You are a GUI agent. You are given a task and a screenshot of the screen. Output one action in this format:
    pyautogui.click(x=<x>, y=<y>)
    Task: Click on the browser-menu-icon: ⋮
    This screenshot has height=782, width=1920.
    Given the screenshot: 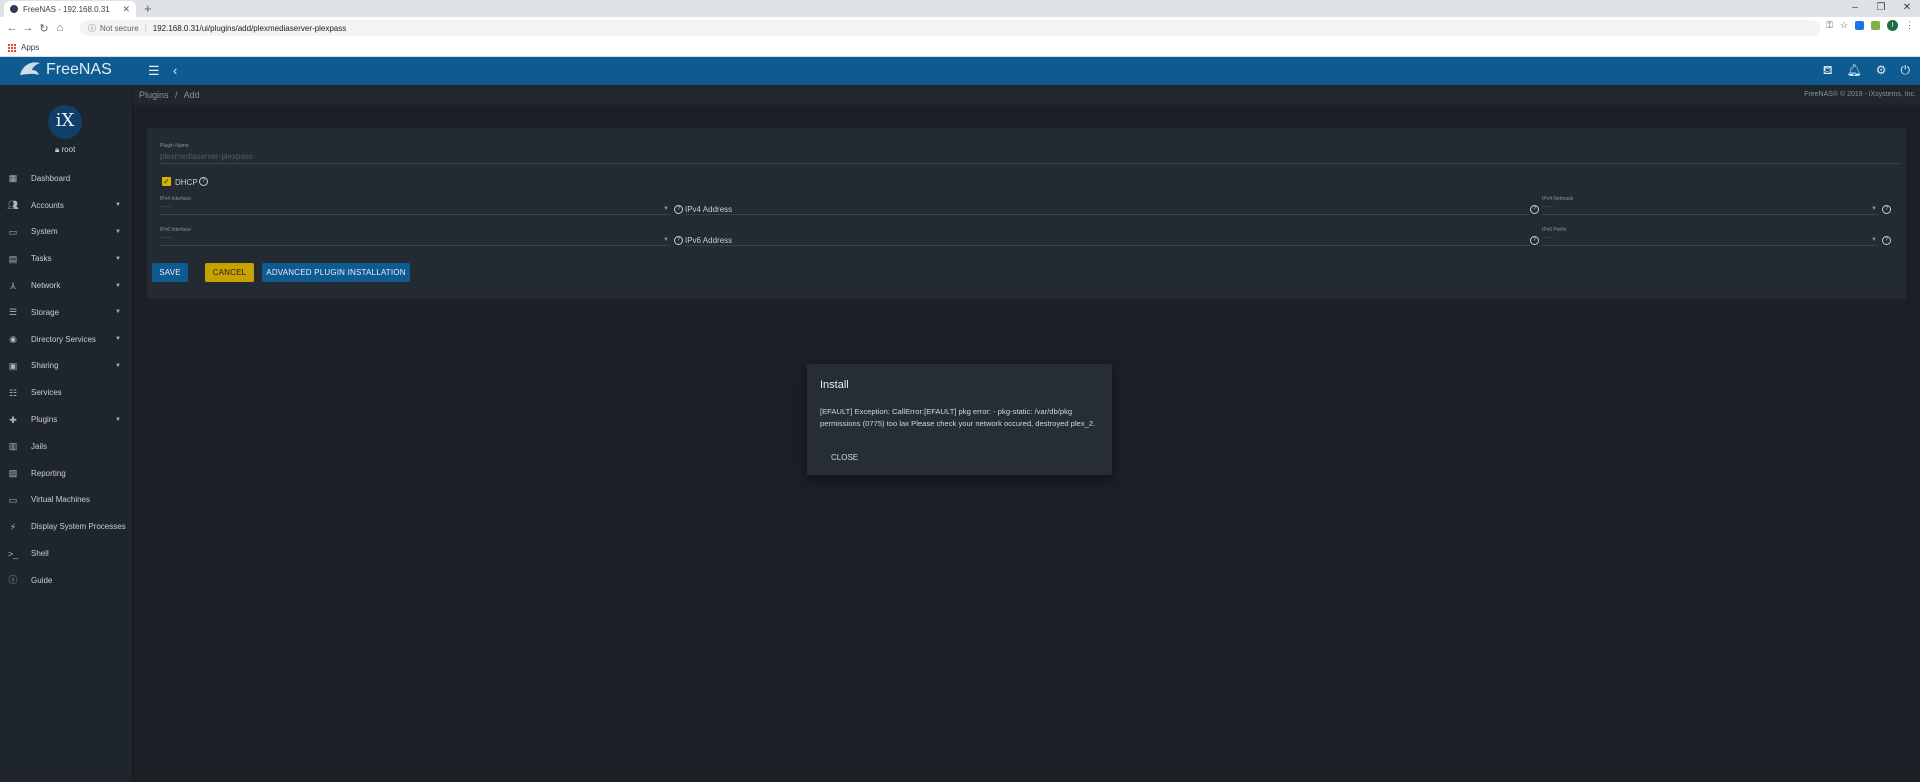 What is the action you would take?
    pyautogui.click(x=1909, y=25)
    